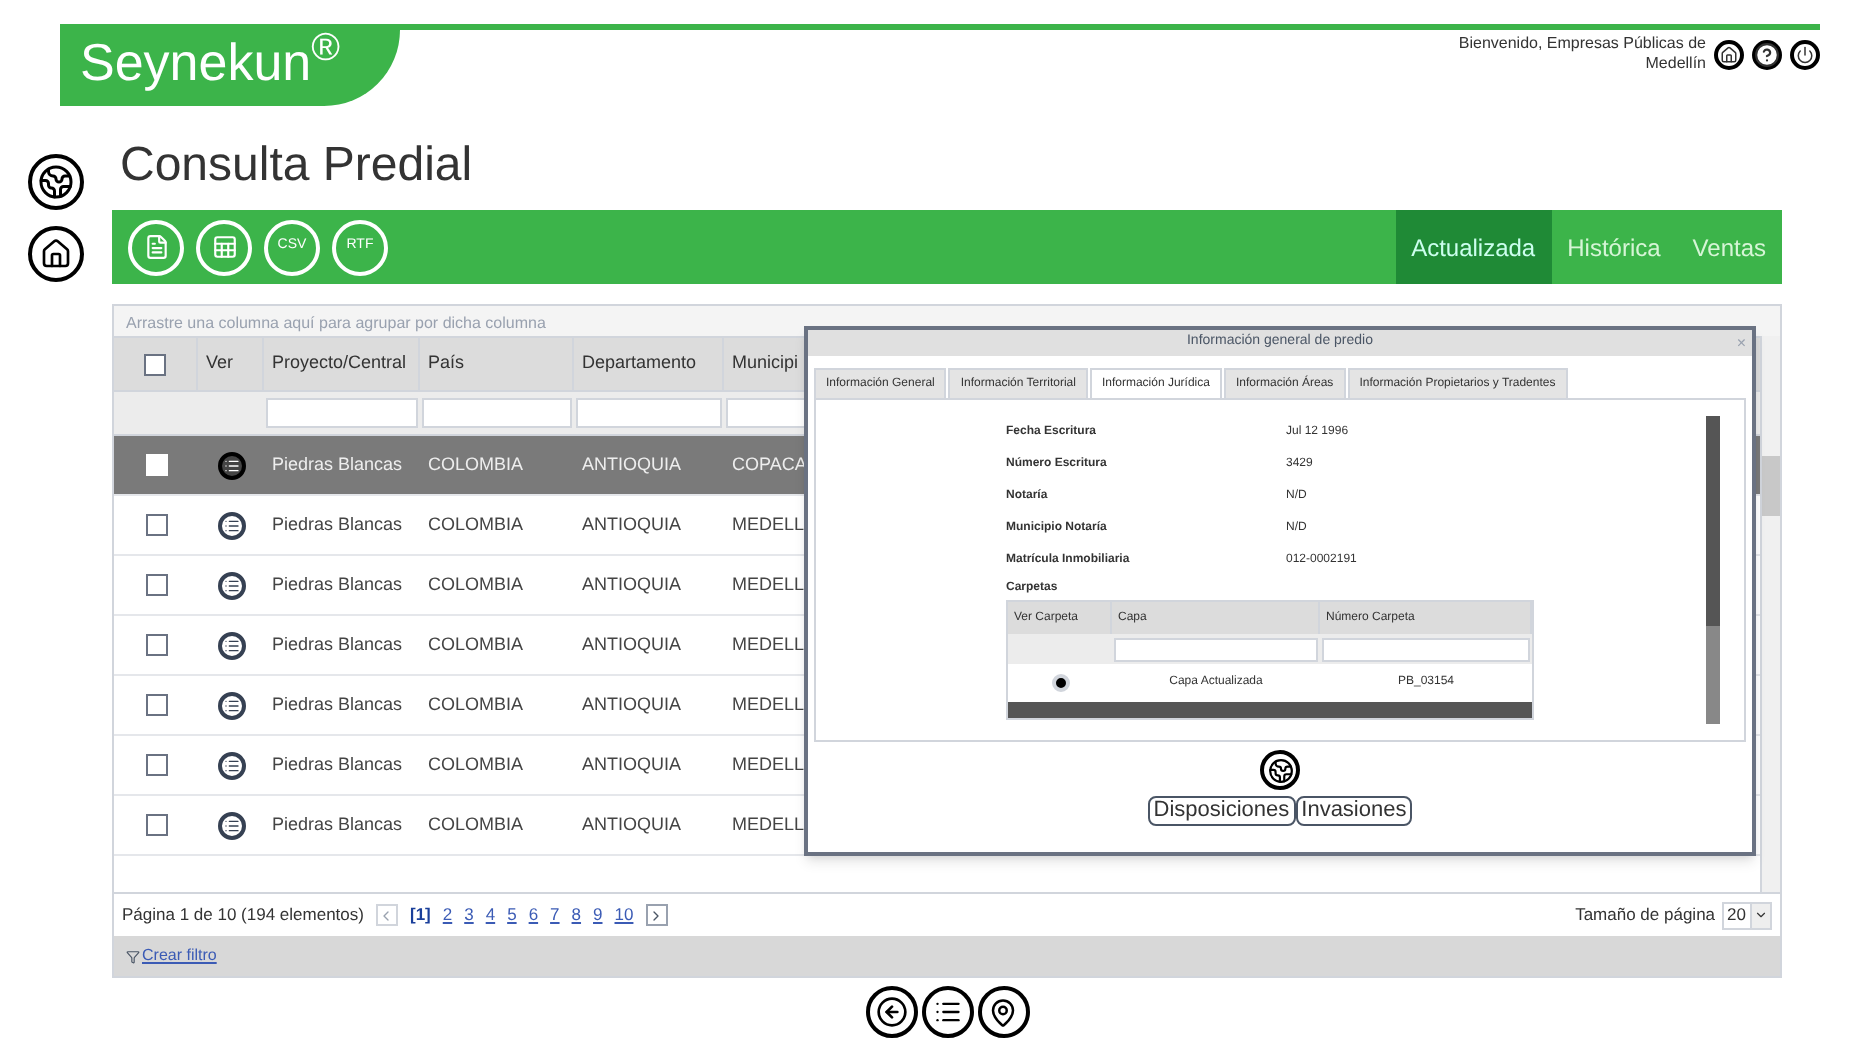 The image size is (1860, 1058). Describe the element at coordinates (1003, 1012) in the screenshot. I see `map-pin-icon` at that location.